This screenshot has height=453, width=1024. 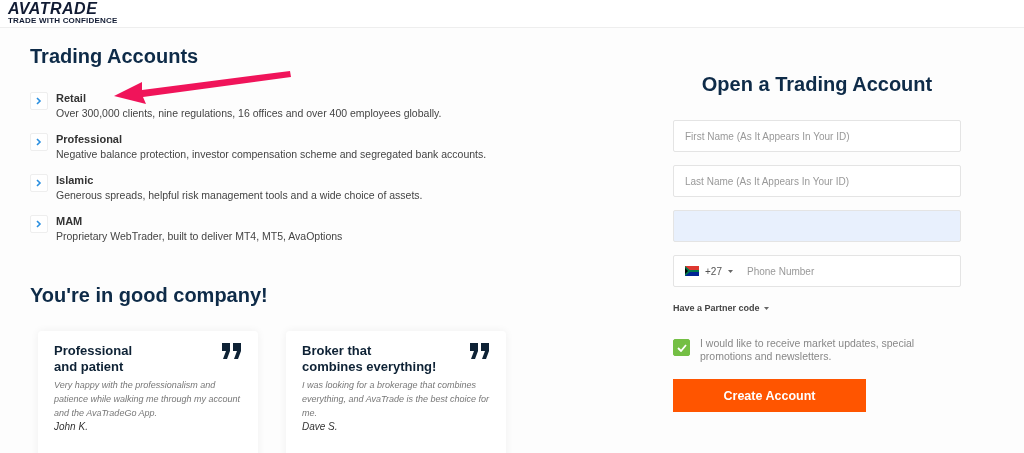 I want to click on checkbox-label: I would like to receive market updates, special promotions and newsletters., so click(x=808, y=350).